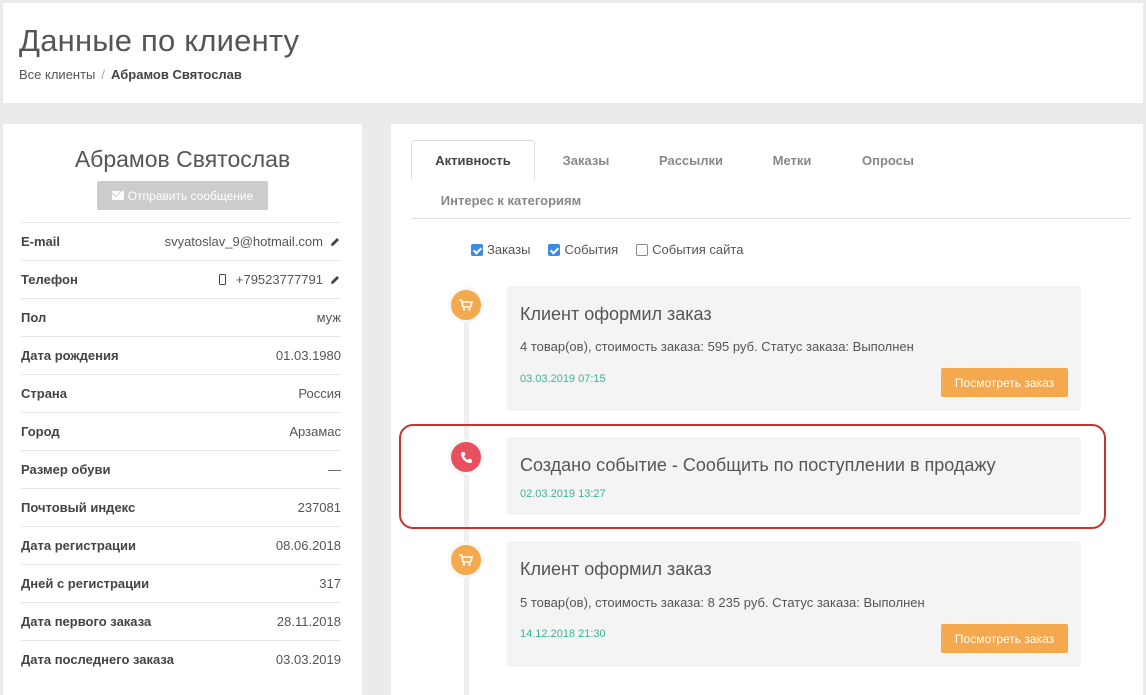 This screenshot has width=1146, height=695. Describe the element at coordinates (642, 249) in the screenshot. I see `checkbox-unchecked` at that location.